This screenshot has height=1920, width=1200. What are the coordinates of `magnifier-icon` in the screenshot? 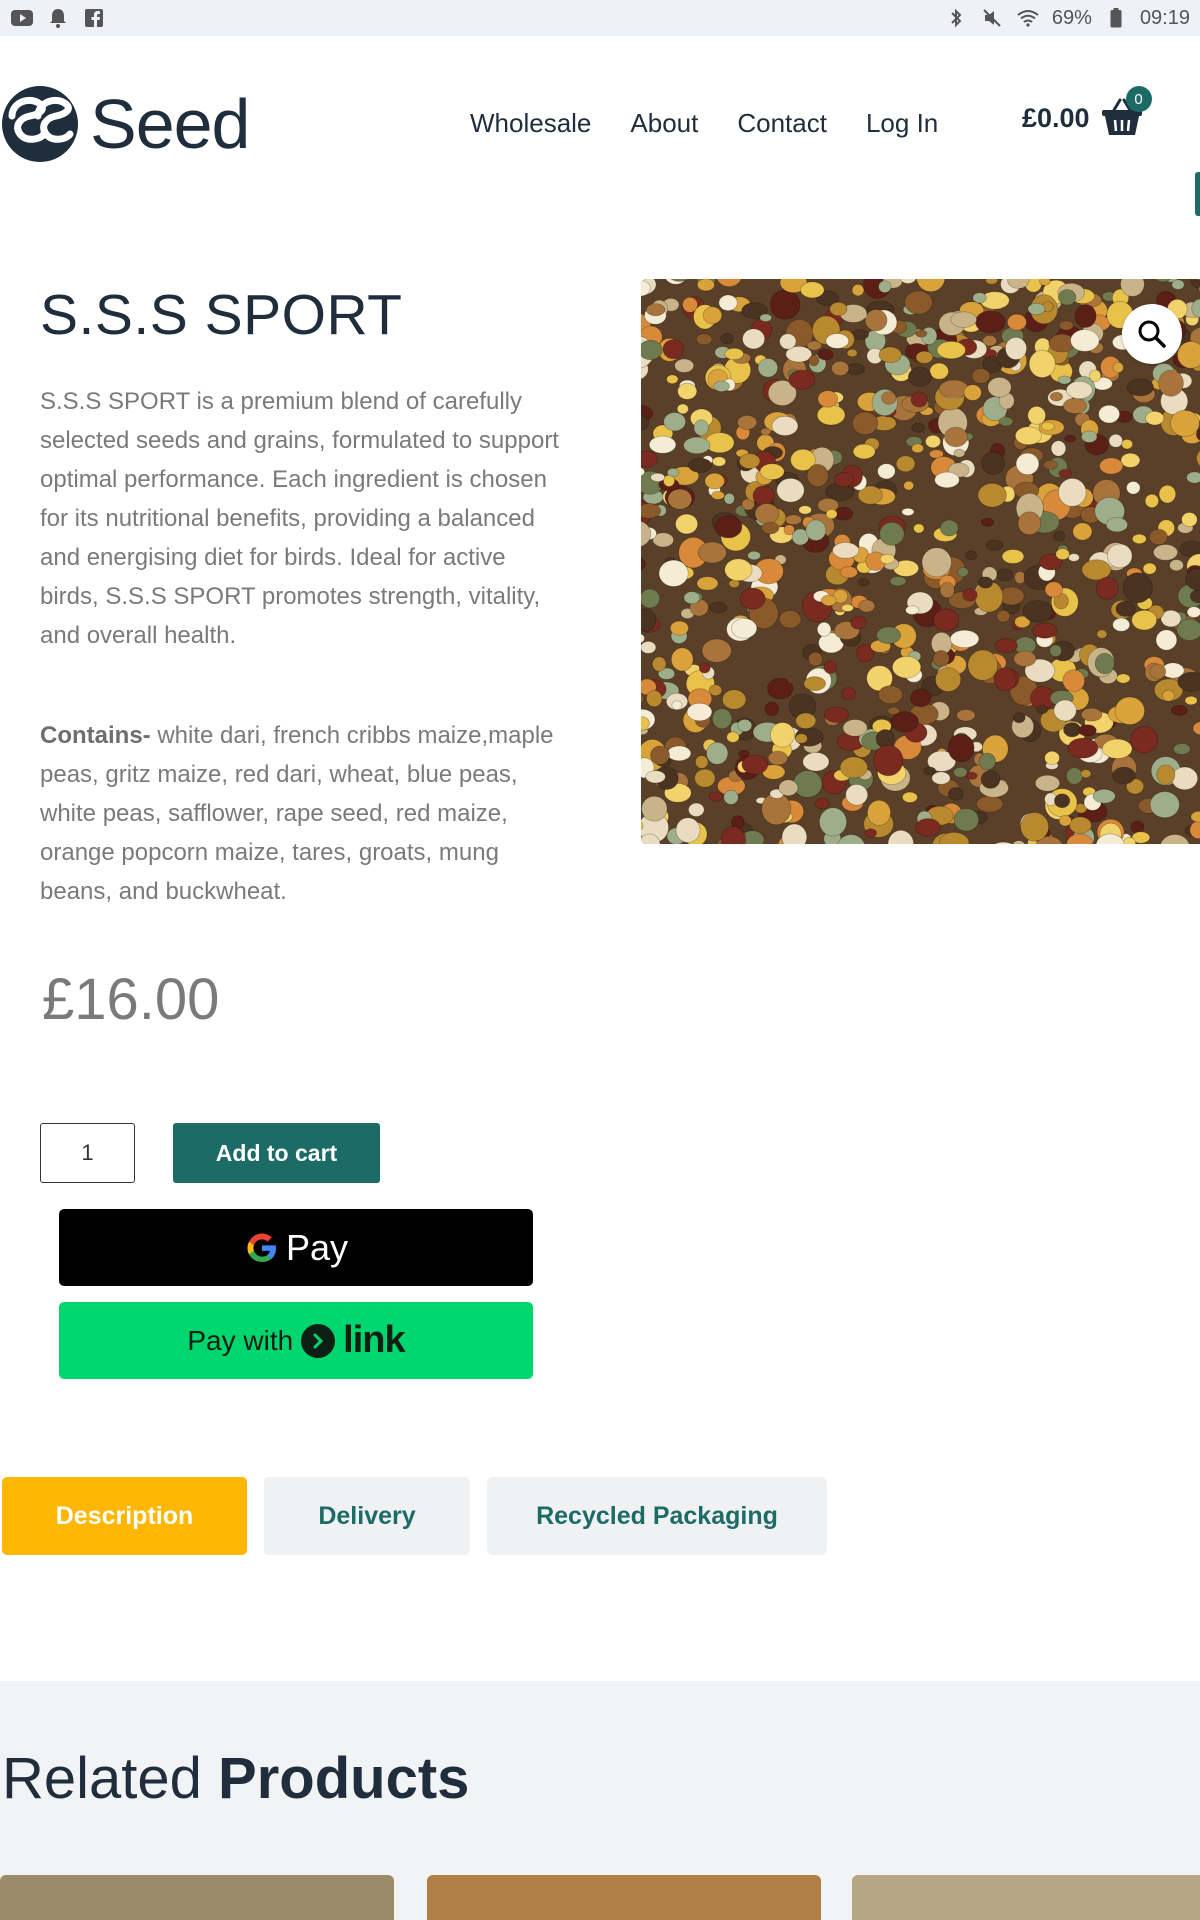 It's located at (1152, 334).